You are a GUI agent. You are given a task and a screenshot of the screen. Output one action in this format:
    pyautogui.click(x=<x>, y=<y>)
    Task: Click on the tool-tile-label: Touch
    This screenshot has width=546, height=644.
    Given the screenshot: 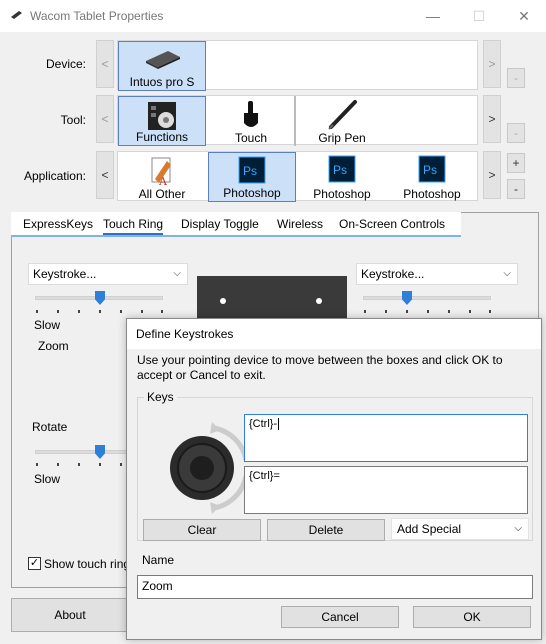 What is the action you would take?
    pyautogui.click(x=251, y=138)
    